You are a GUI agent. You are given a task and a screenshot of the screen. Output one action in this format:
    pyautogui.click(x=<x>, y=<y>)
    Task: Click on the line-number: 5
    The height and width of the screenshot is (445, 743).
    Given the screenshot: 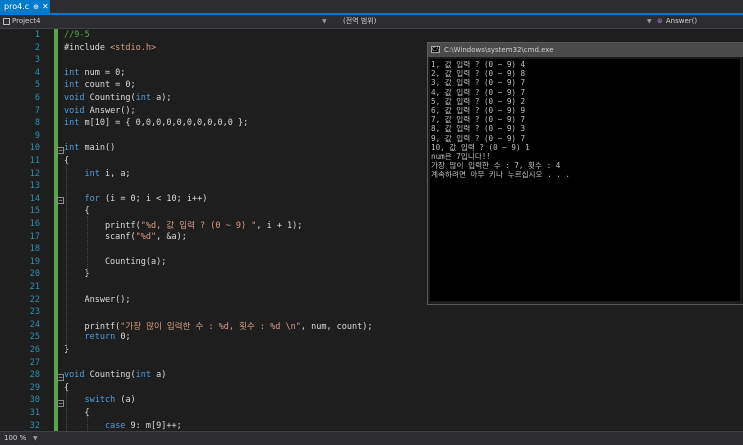 What is the action you would take?
    pyautogui.click(x=37, y=85)
    